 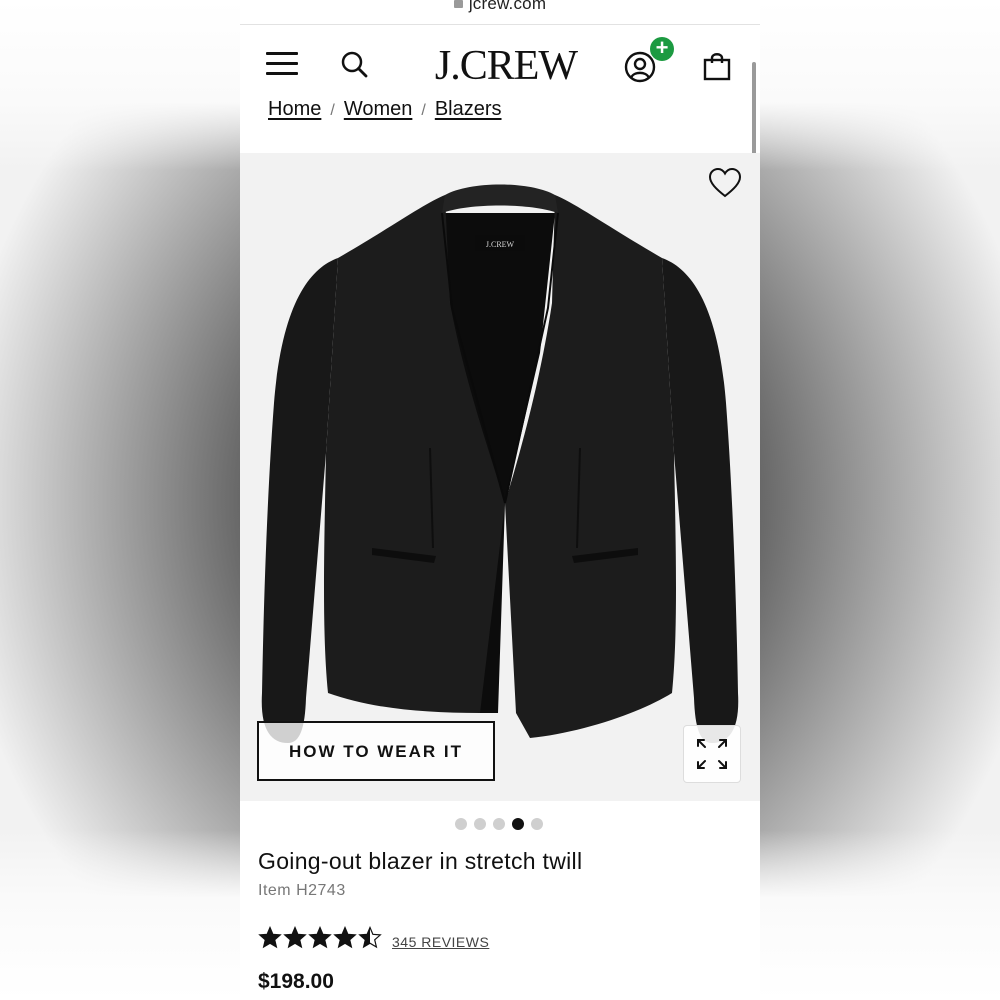 What do you see at coordinates (294, 109) in the screenshot?
I see `breadcrumb-home: Home` at bounding box center [294, 109].